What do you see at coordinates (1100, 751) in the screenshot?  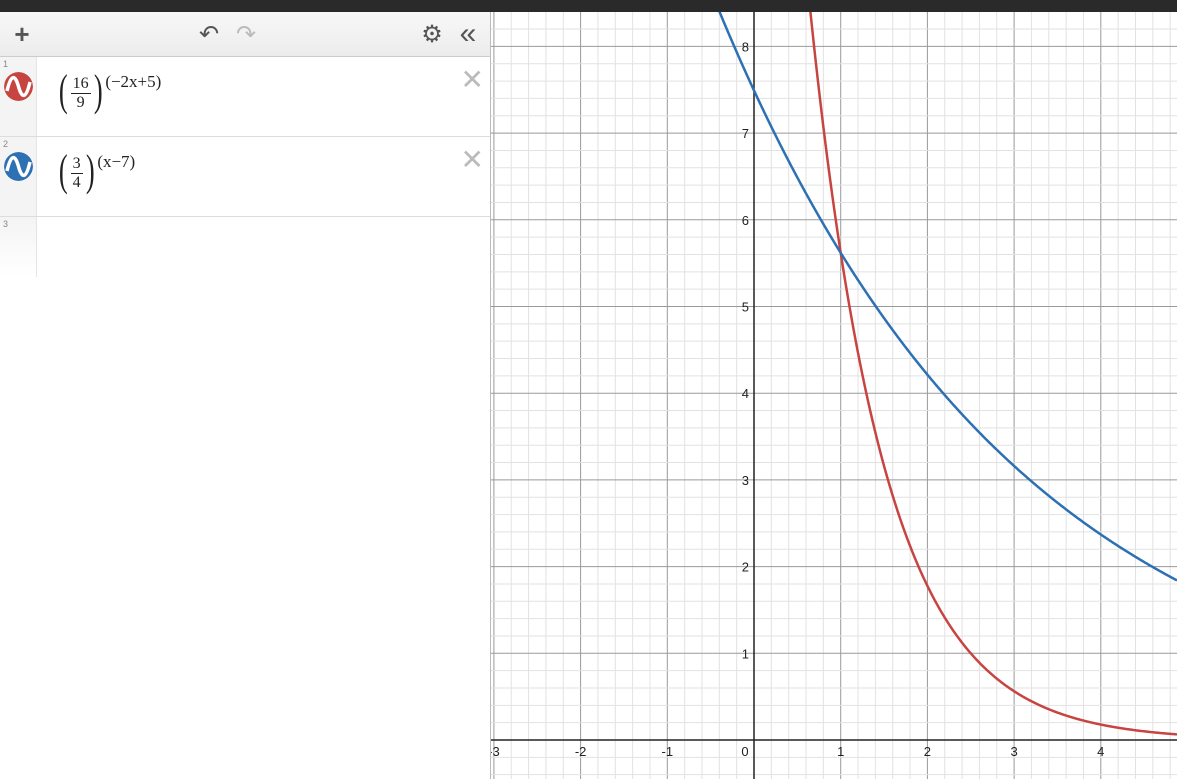 I see `x-tick-label: 4` at bounding box center [1100, 751].